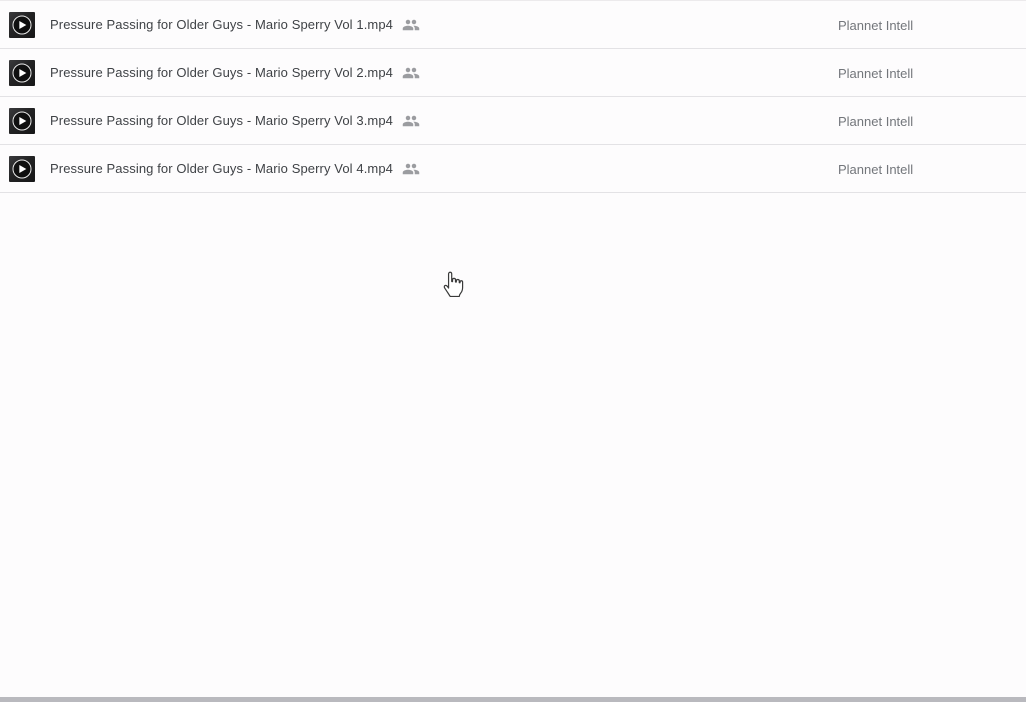 The height and width of the screenshot is (702, 1026). Describe the element at coordinates (453, 286) in the screenshot. I see `hand-pointer-cursor` at that location.